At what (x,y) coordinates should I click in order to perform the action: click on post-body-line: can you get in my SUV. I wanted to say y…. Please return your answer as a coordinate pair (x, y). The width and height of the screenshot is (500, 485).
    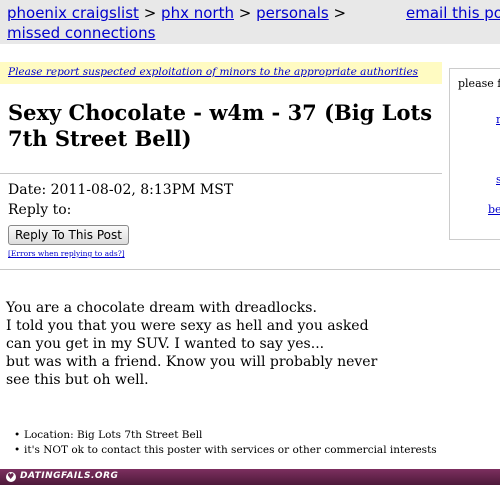
    Looking at the image, I should click on (165, 344).